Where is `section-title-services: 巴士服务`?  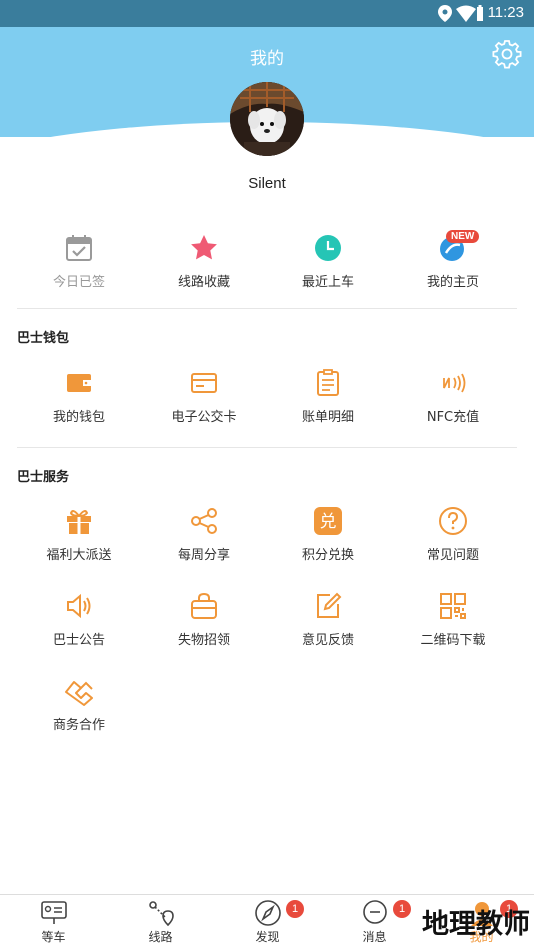
section-title-services: 巴士服务 is located at coordinates (43, 477).